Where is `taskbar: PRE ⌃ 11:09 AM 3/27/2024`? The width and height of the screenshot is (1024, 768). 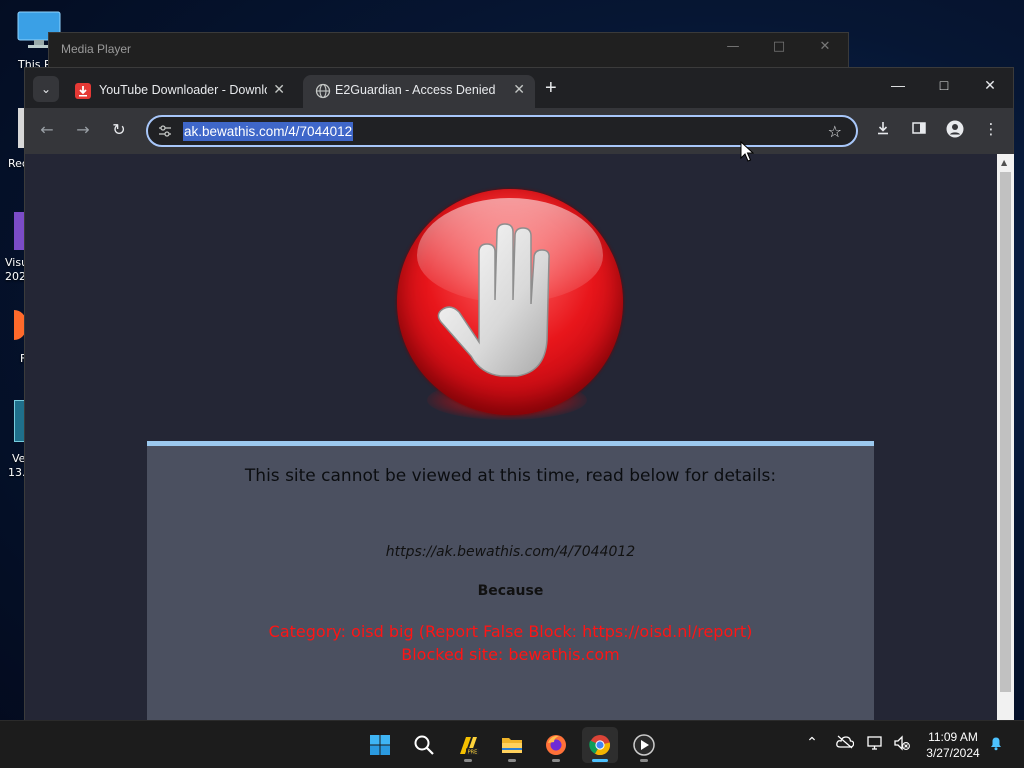 taskbar: PRE ⌃ 11:09 AM 3/27/2024 is located at coordinates (512, 744).